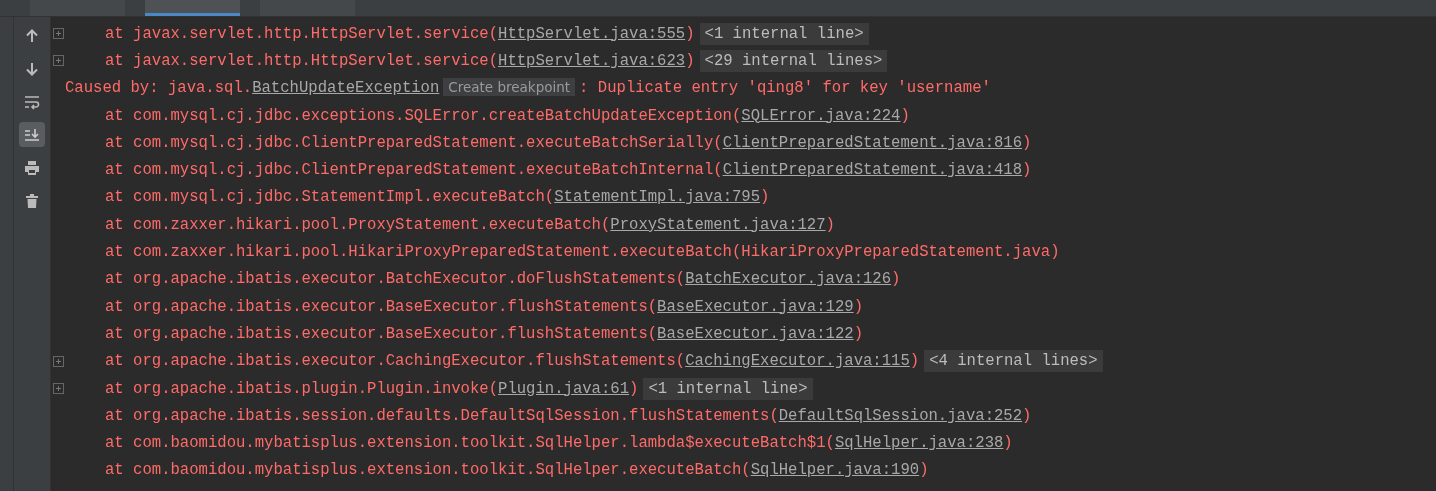 The image size is (1436, 491). Describe the element at coordinates (470, 224) in the screenshot. I see `stack-trace-line: at com.zaxxer.hikari.pool.ProxyStatement.executeBatch(ProxyStatement.java:127)` at that location.